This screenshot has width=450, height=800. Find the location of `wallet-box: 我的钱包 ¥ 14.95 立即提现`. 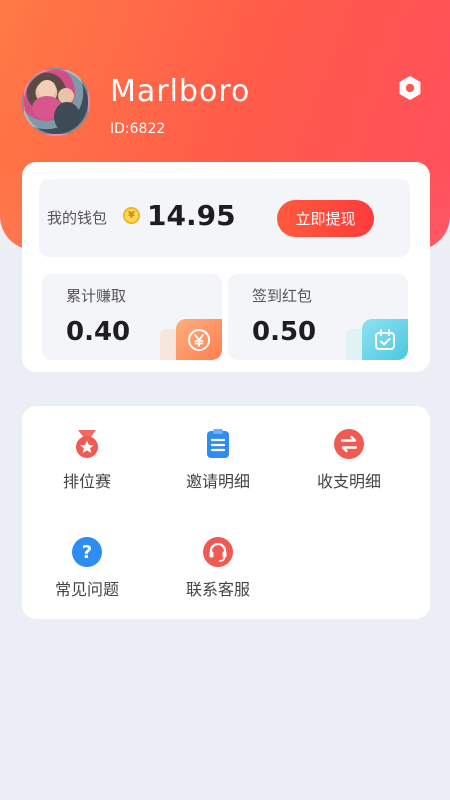

wallet-box: 我的钱包 ¥ 14.95 立即提现 is located at coordinates (224, 218).